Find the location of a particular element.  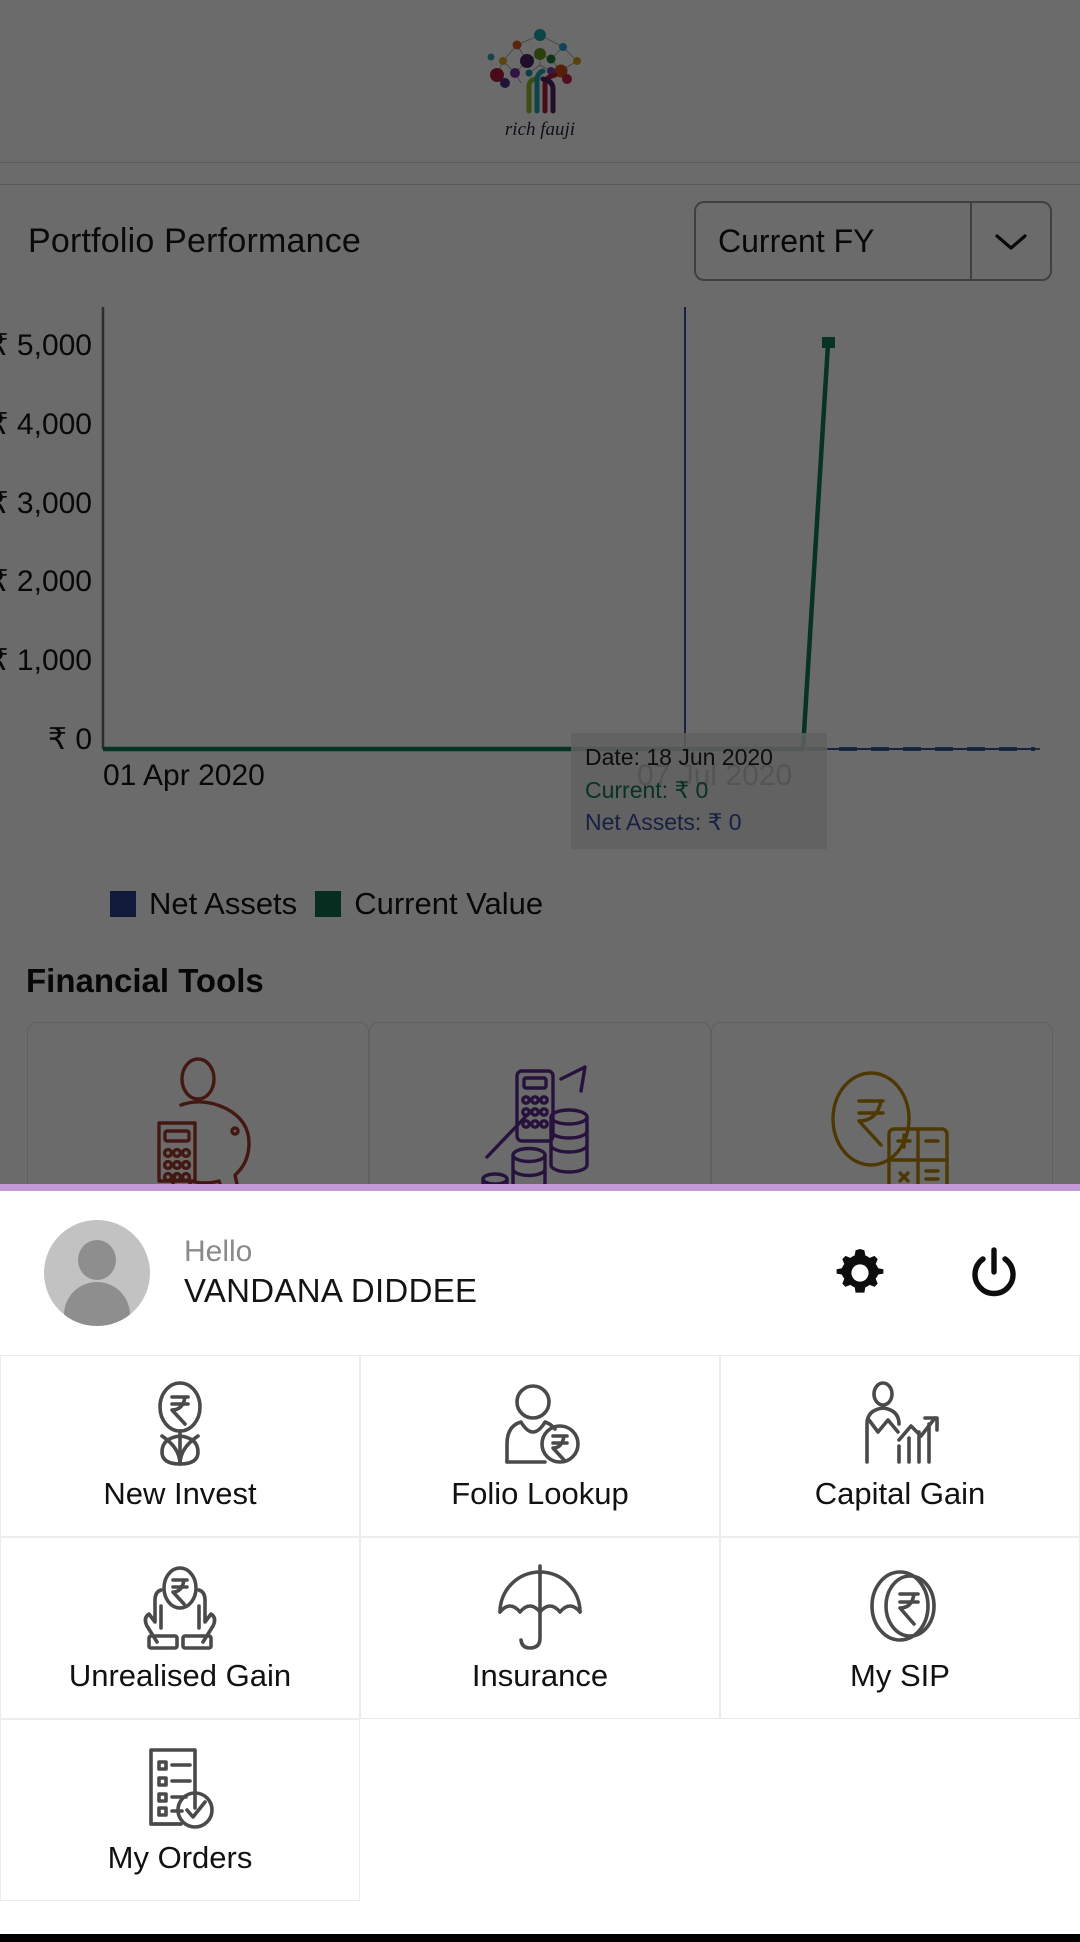

svg-text: ₹ 5,000 is located at coordinates (46, 345).